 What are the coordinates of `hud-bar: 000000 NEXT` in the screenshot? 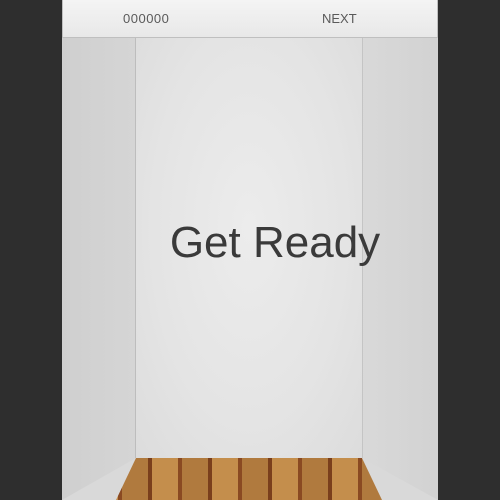 It's located at (250, 19).